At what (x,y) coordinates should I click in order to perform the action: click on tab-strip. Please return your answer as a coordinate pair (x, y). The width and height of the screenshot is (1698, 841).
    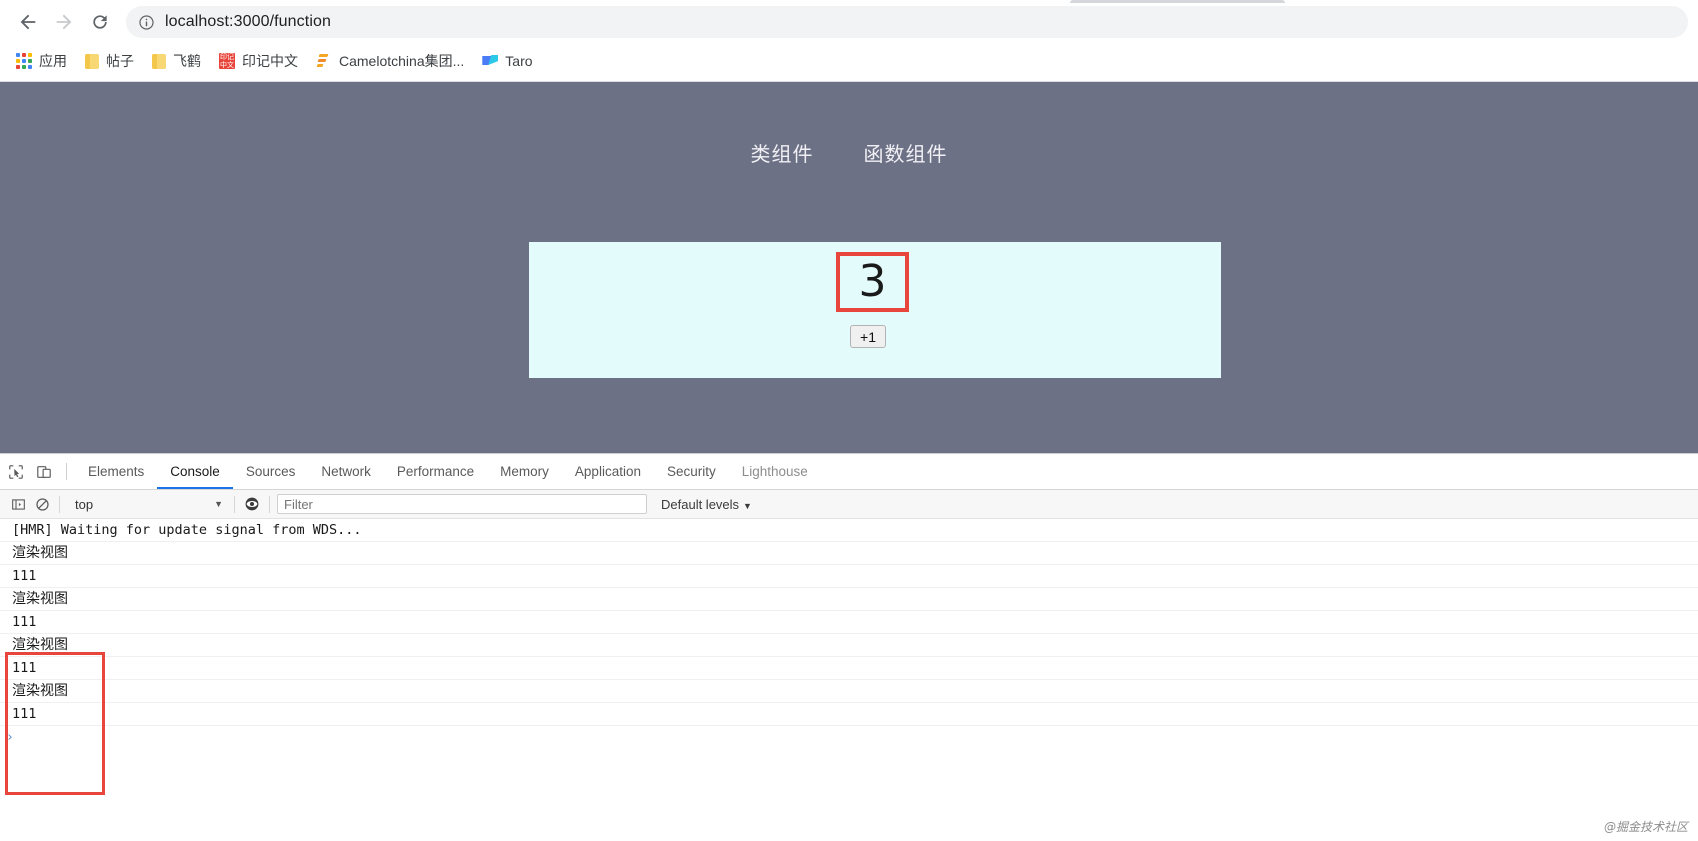
    Looking at the image, I should click on (849, 1).